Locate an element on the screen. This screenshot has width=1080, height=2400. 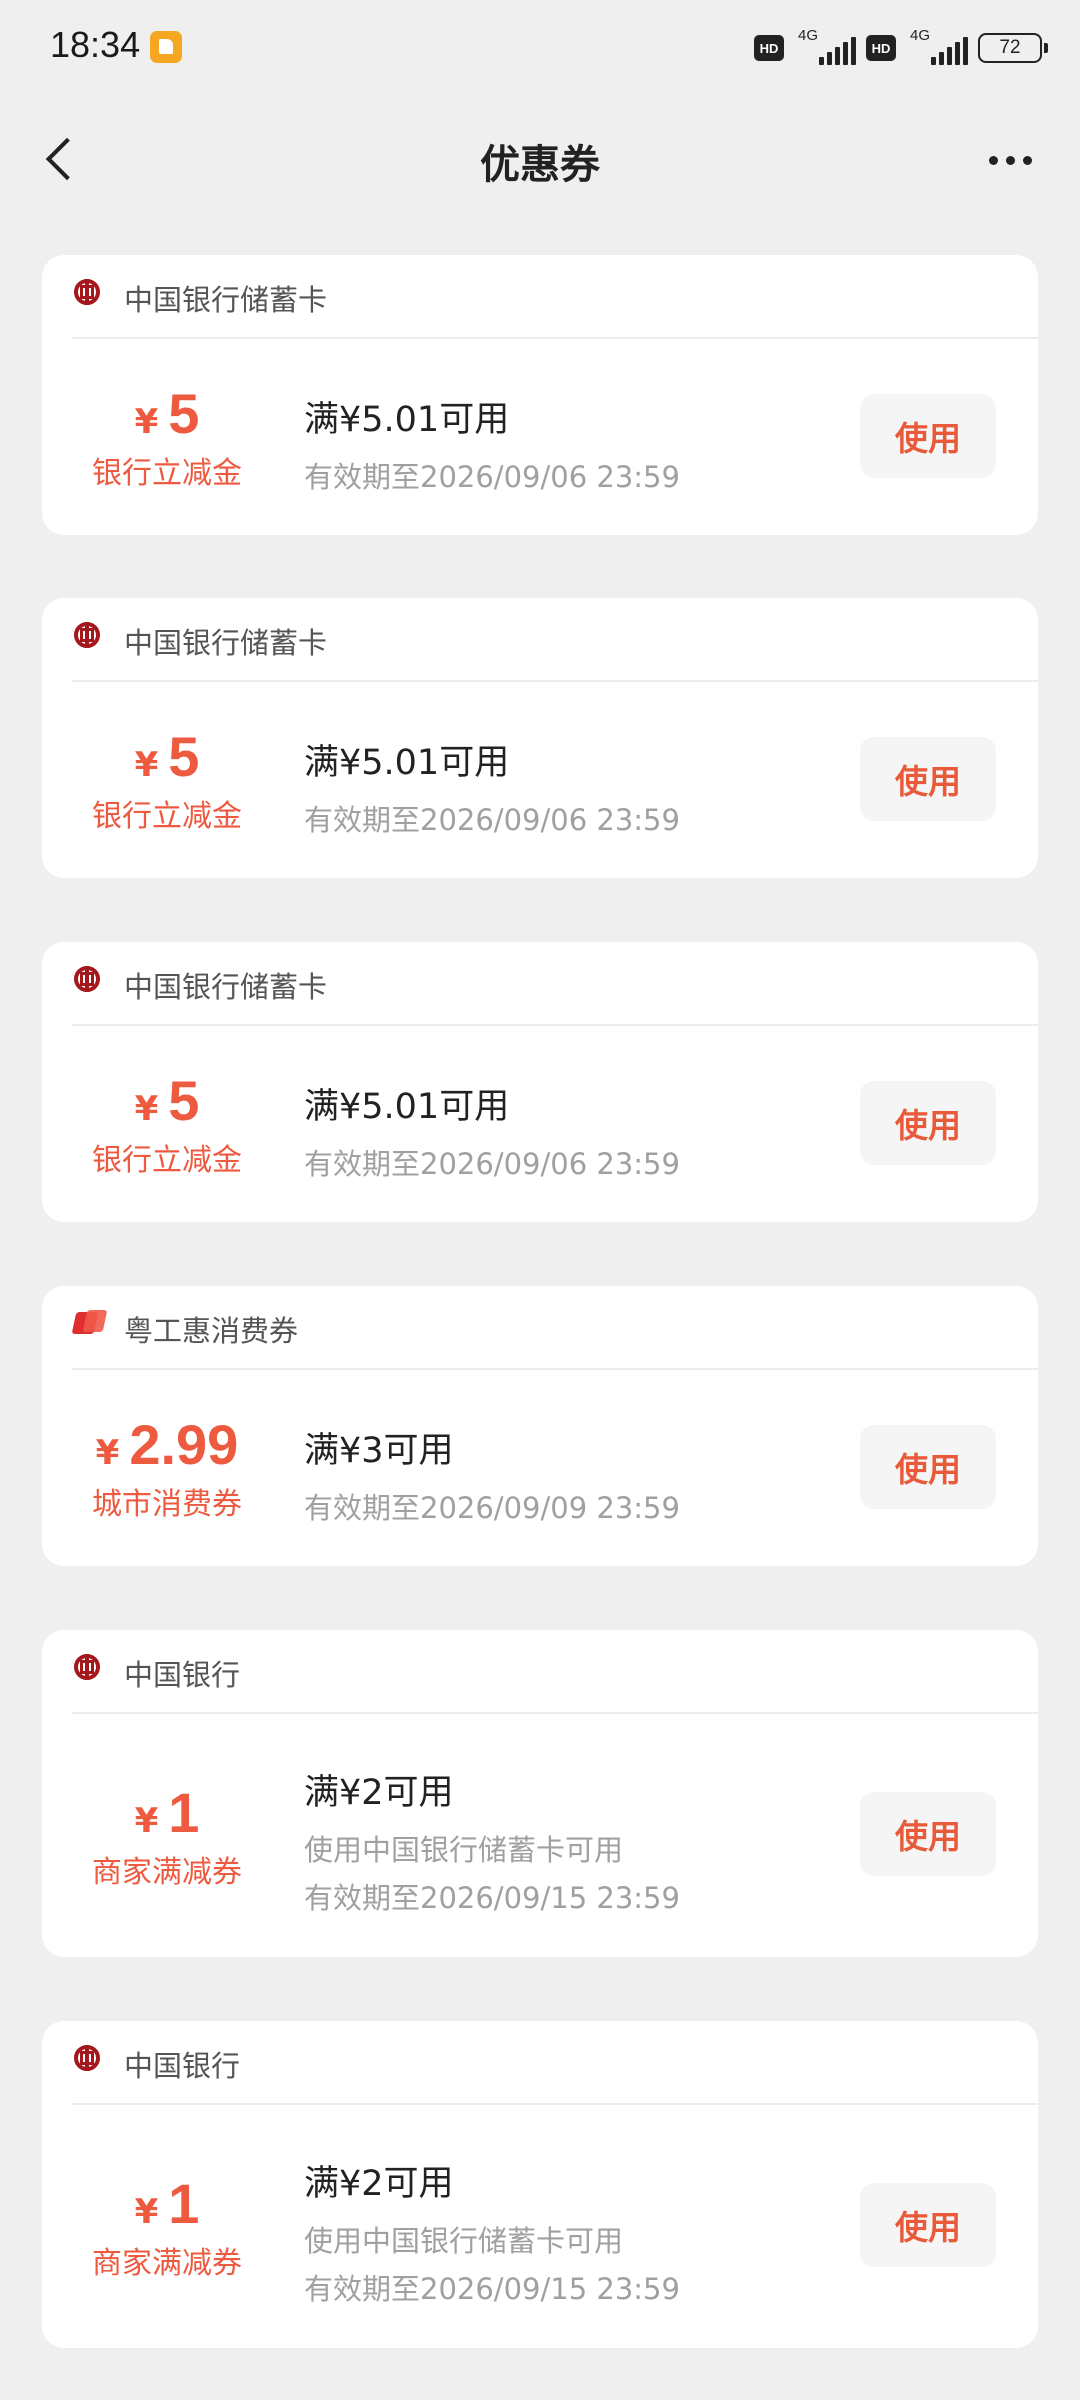
battery-icon: 72 is located at coordinates (1013, 48).